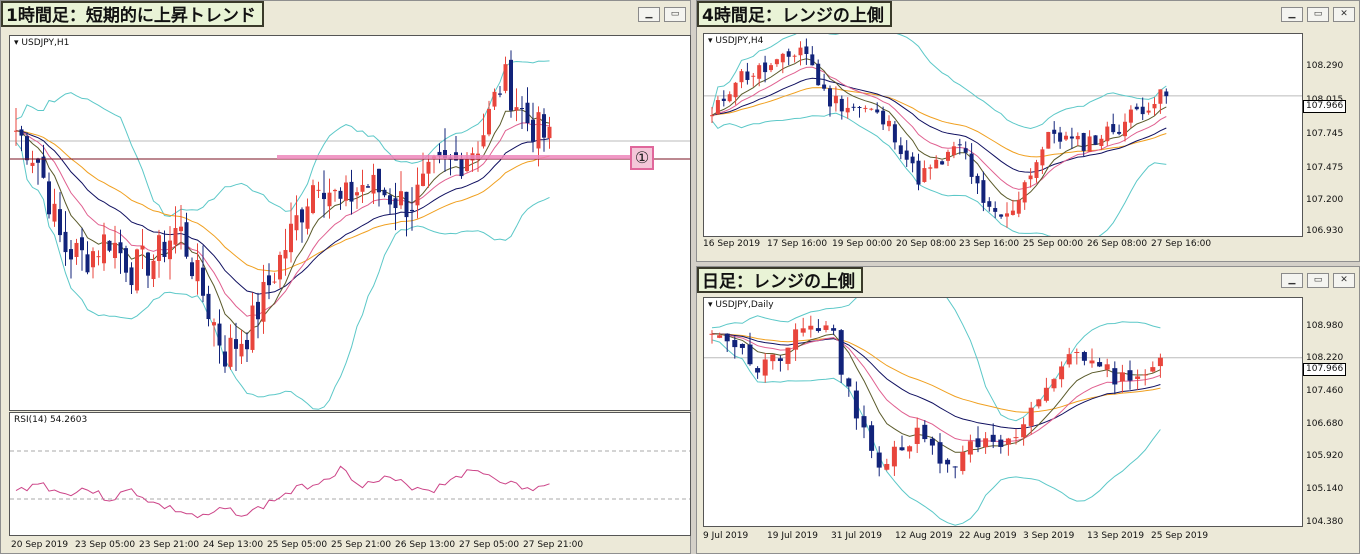  I want to click on h4-titlebar: 4時間足：レンジの上側 ▁ ▭ ✕, so click(1028, 14).